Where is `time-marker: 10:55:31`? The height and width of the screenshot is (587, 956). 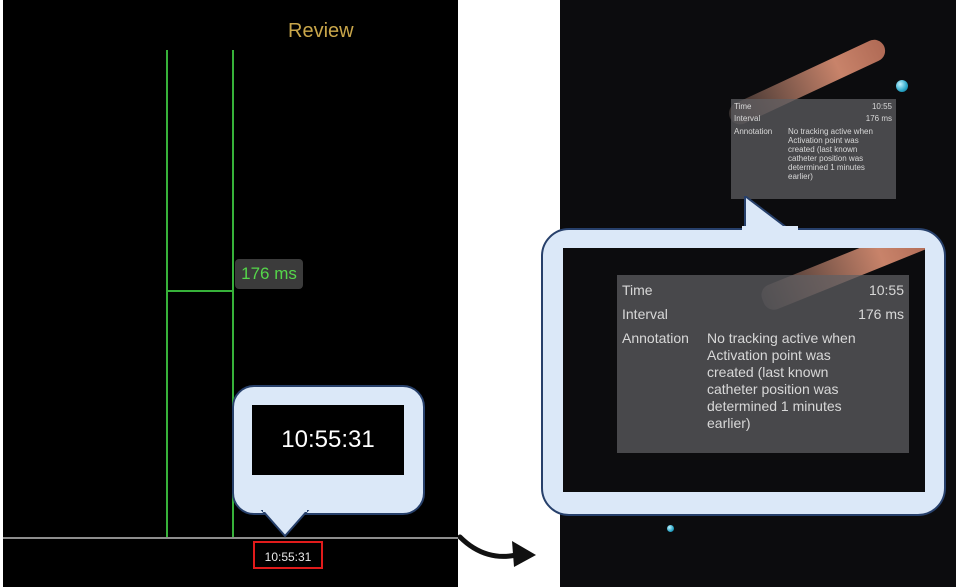 time-marker: 10:55:31 is located at coordinates (288, 555).